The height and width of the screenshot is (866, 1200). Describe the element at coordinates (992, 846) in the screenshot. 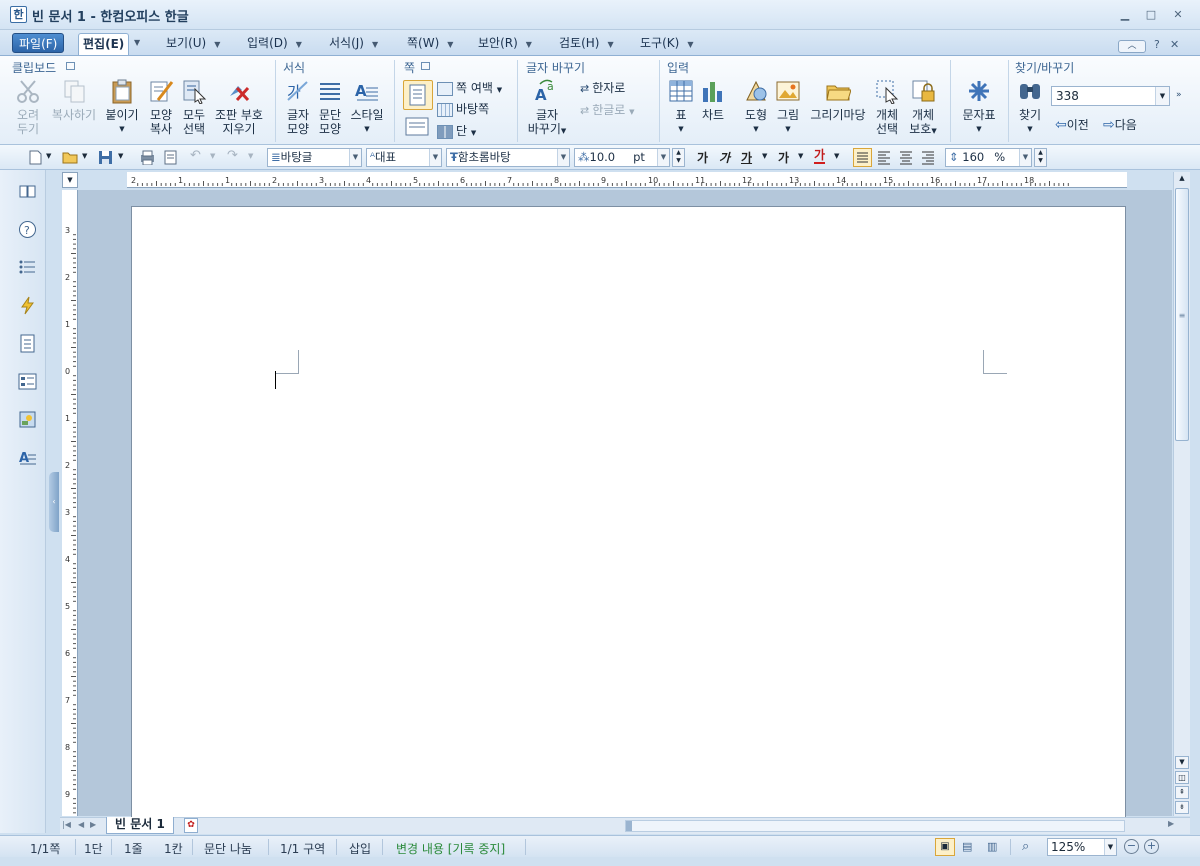

I see `draft-view-icon: ▥` at that location.